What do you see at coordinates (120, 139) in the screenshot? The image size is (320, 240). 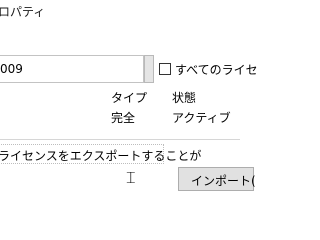 I see `group-divider` at bounding box center [120, 139].